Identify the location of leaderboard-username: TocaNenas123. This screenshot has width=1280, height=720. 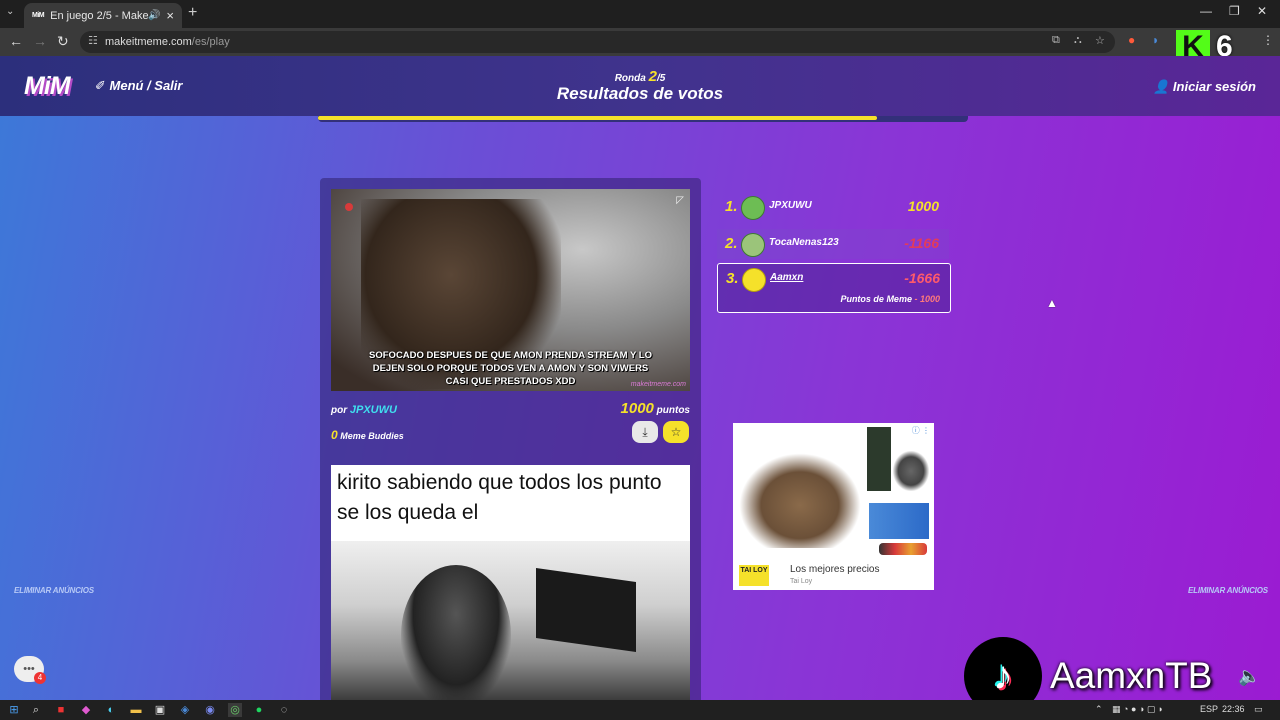
(804, 242).